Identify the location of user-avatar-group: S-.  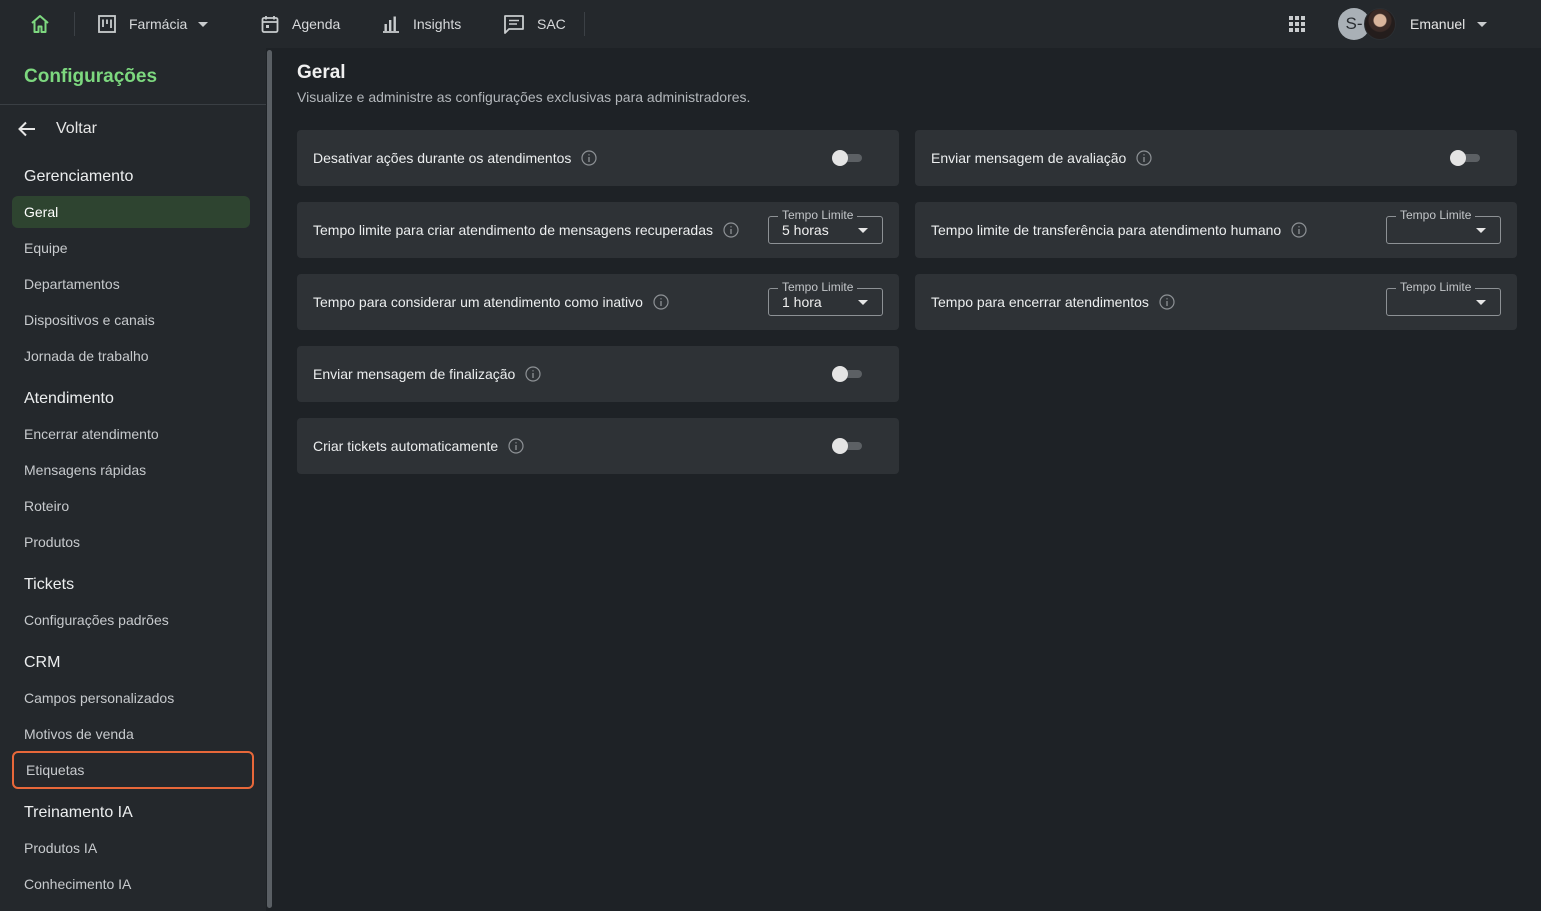
(1367, 24).